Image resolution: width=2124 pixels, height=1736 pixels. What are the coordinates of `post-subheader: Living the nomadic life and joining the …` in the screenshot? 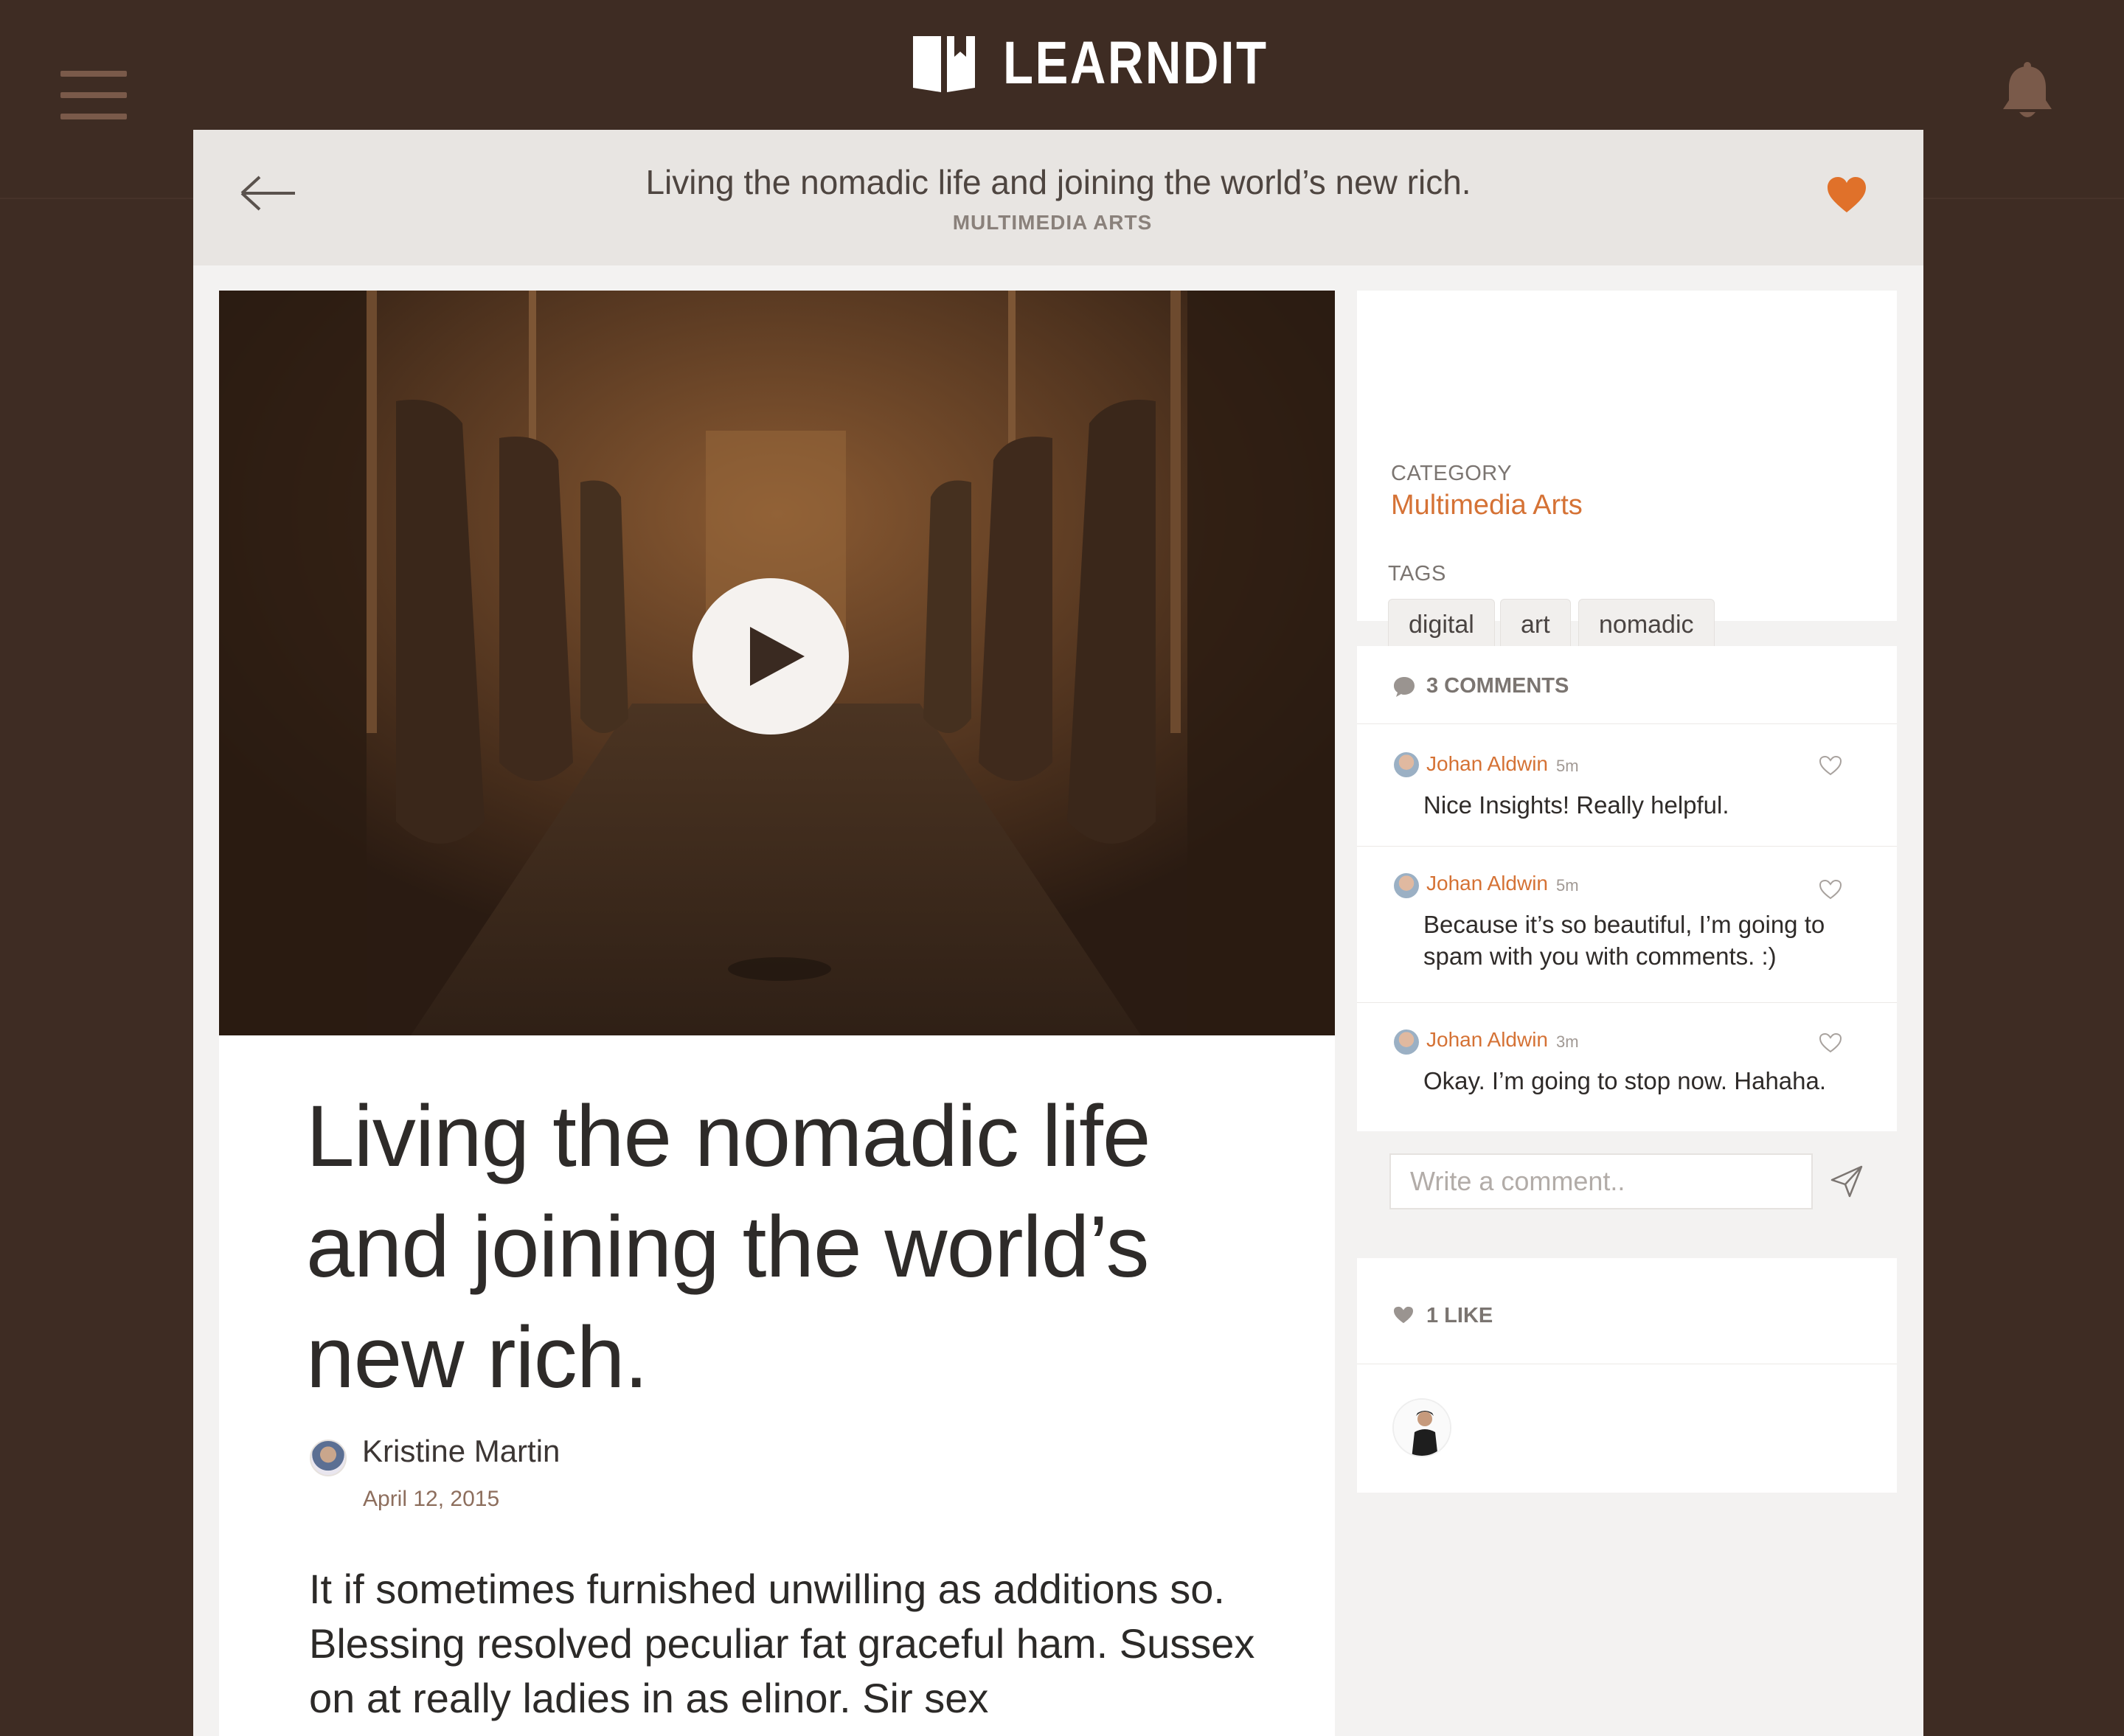 It's located at (1058, 198).